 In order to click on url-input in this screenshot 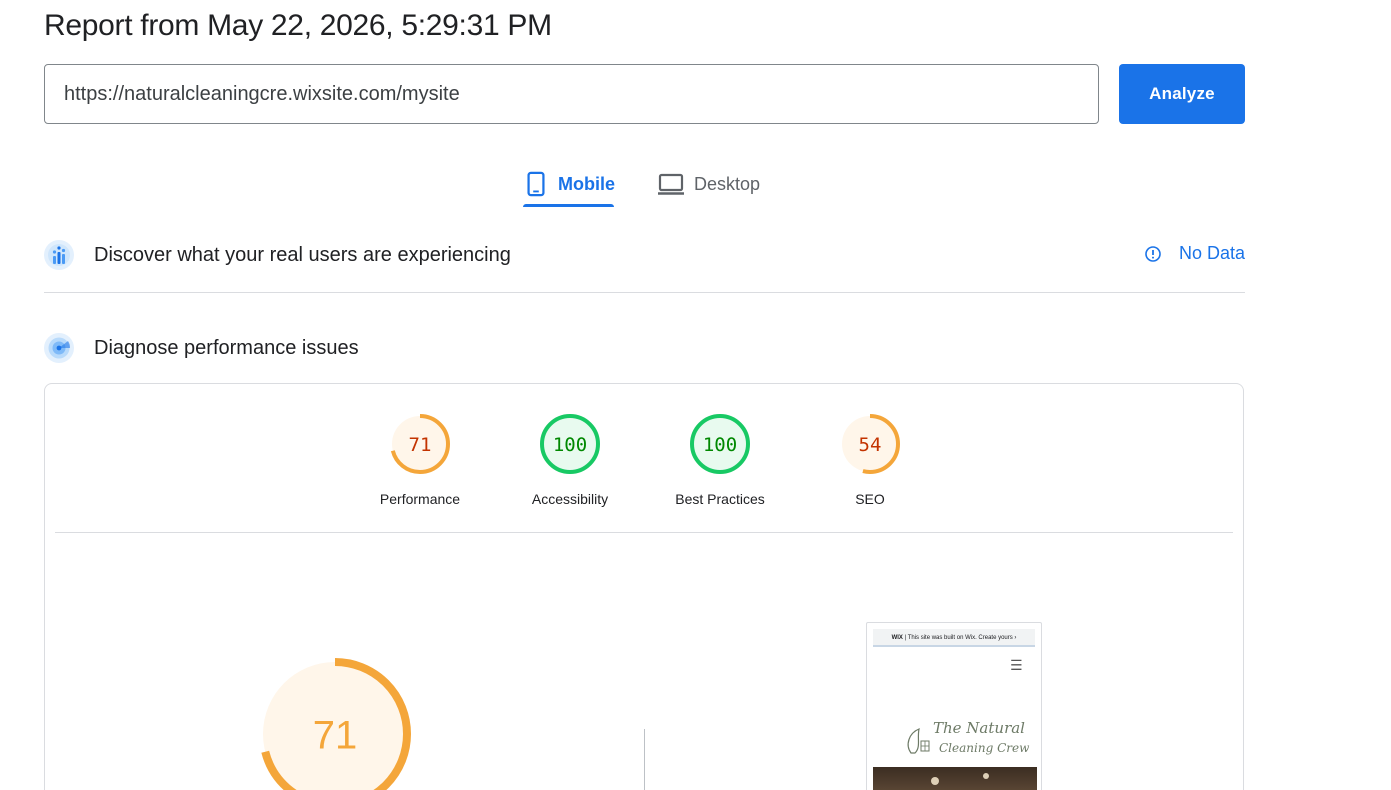, I will do `click(571, 94)`.